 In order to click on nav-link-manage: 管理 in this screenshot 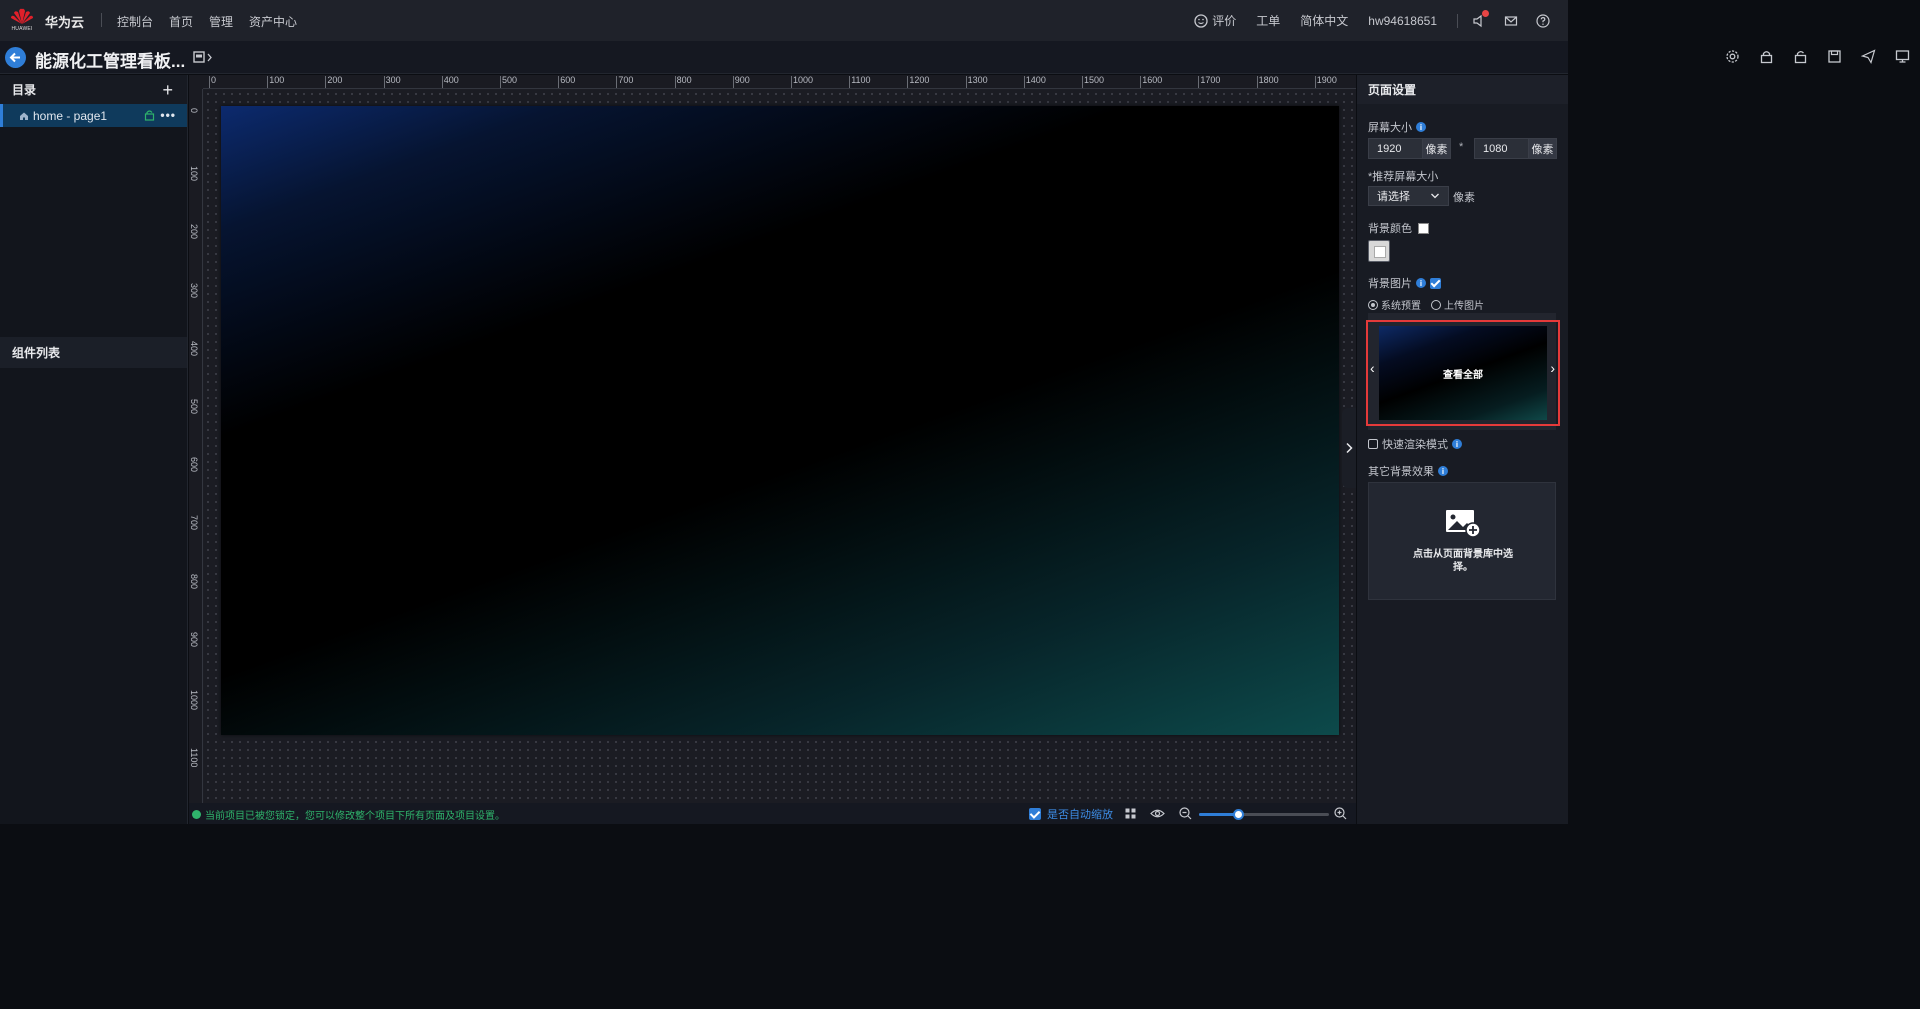, I will do `click(221, 21)`.